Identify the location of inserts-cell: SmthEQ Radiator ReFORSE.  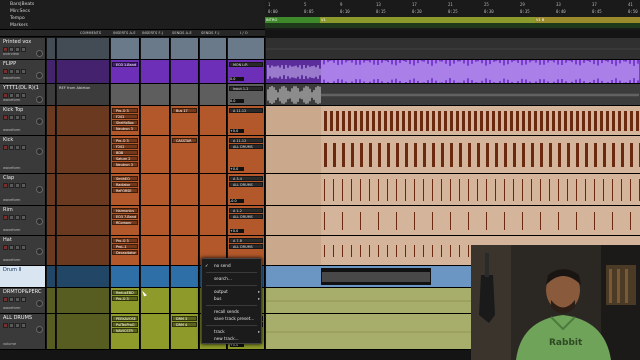
(125, 189).